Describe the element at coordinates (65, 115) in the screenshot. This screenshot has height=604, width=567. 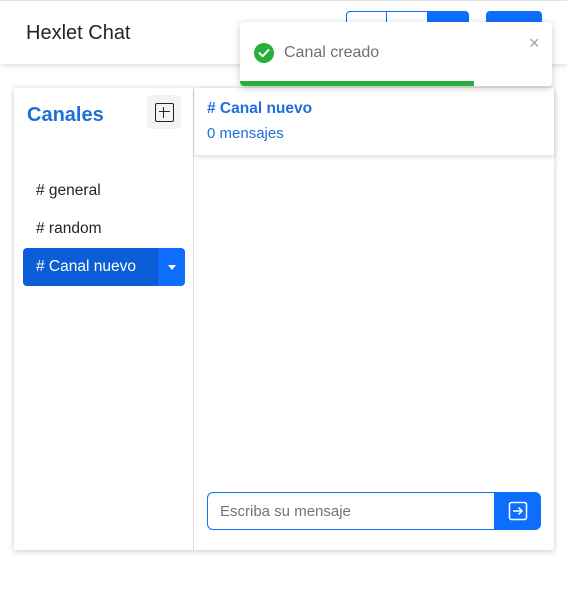
I see `channels-title: Canales` at that location.